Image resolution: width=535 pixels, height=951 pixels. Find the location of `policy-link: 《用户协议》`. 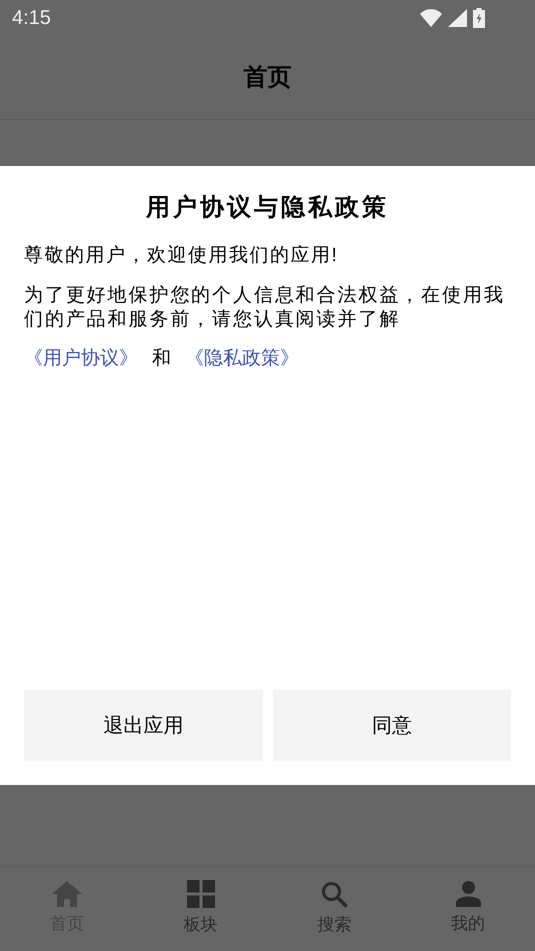

policy-link: 《用户协议》 is located at coordinates (81, 359).